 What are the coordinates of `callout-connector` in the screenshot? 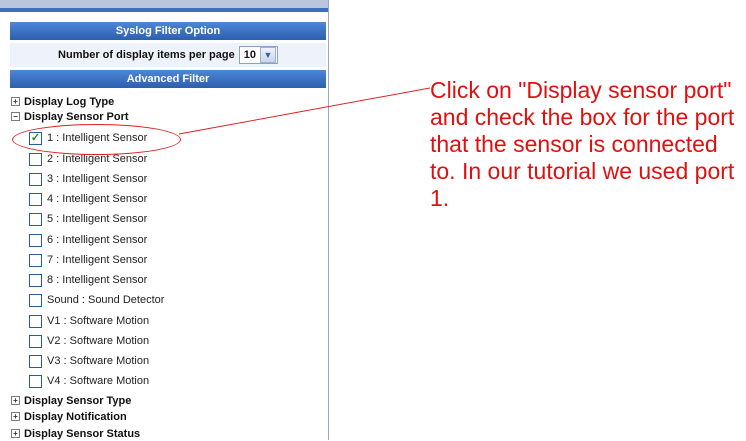 It's located at (304, 111).